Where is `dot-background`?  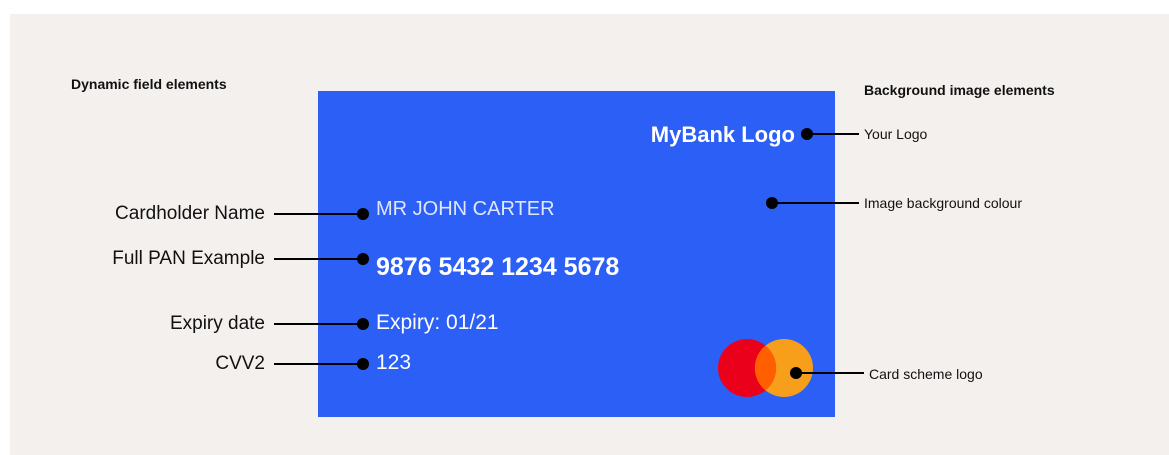
dot-background is located at coordinates (772, 203).